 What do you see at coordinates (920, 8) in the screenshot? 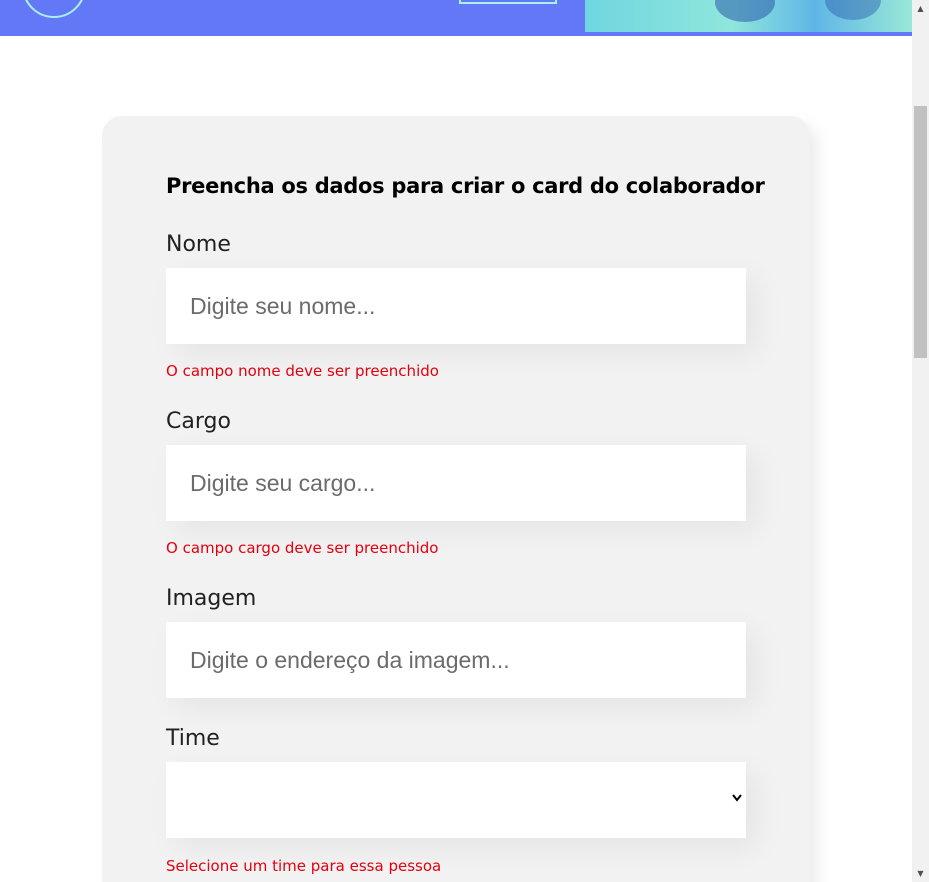
I see `triangle-up-icon: ▲` at bounding box center [920, 8].